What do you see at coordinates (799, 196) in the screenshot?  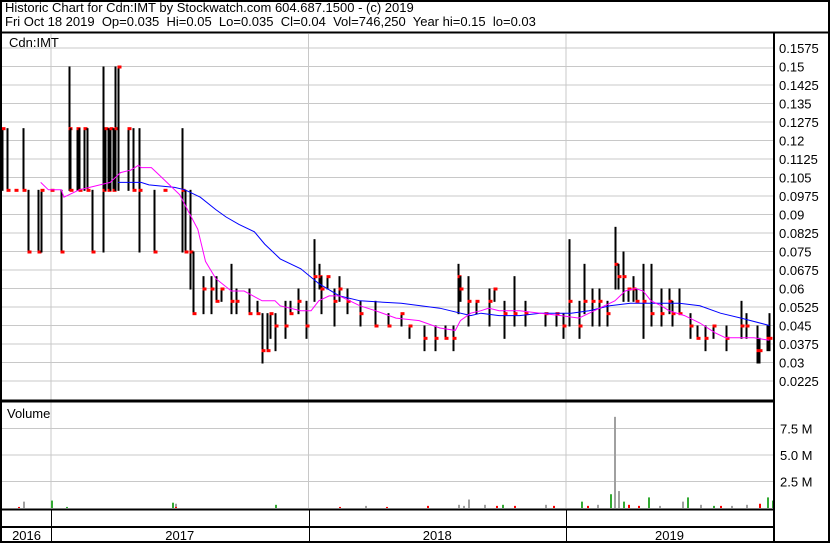 I see `price-tick-label: 0.0975` at bounding box center [799, 196].